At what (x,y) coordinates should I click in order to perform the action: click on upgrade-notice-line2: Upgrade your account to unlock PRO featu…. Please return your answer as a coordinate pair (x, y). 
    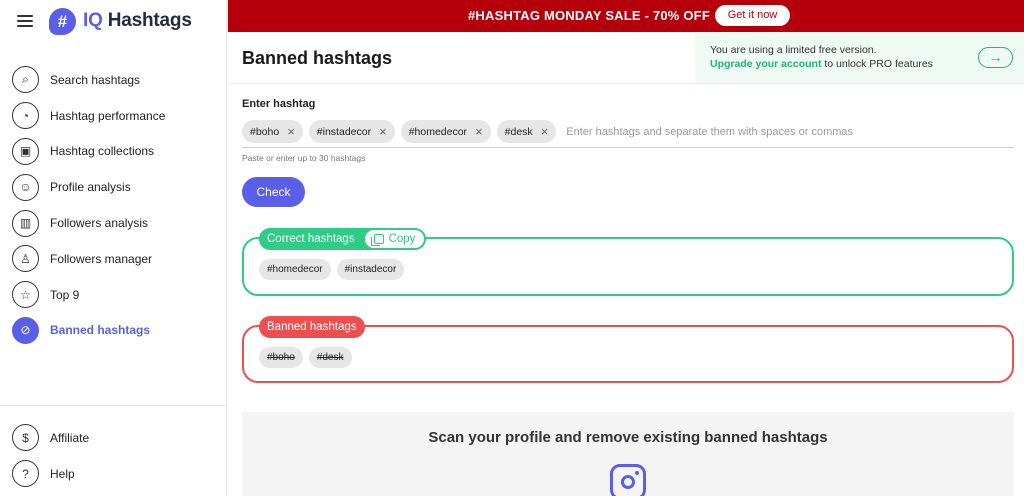
    Looking at the image, I should click on (821, 64).